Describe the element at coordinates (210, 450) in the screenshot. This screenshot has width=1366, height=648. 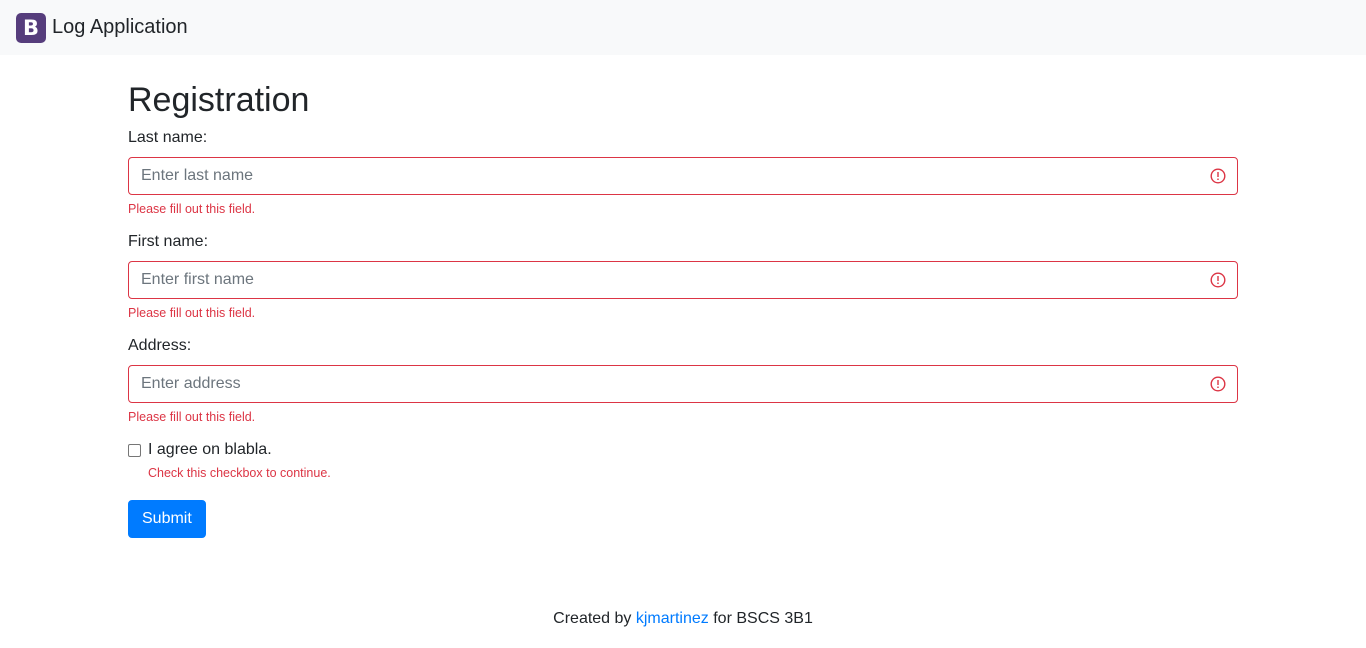
I see `agree-label: I agree on blabla.` at that location.